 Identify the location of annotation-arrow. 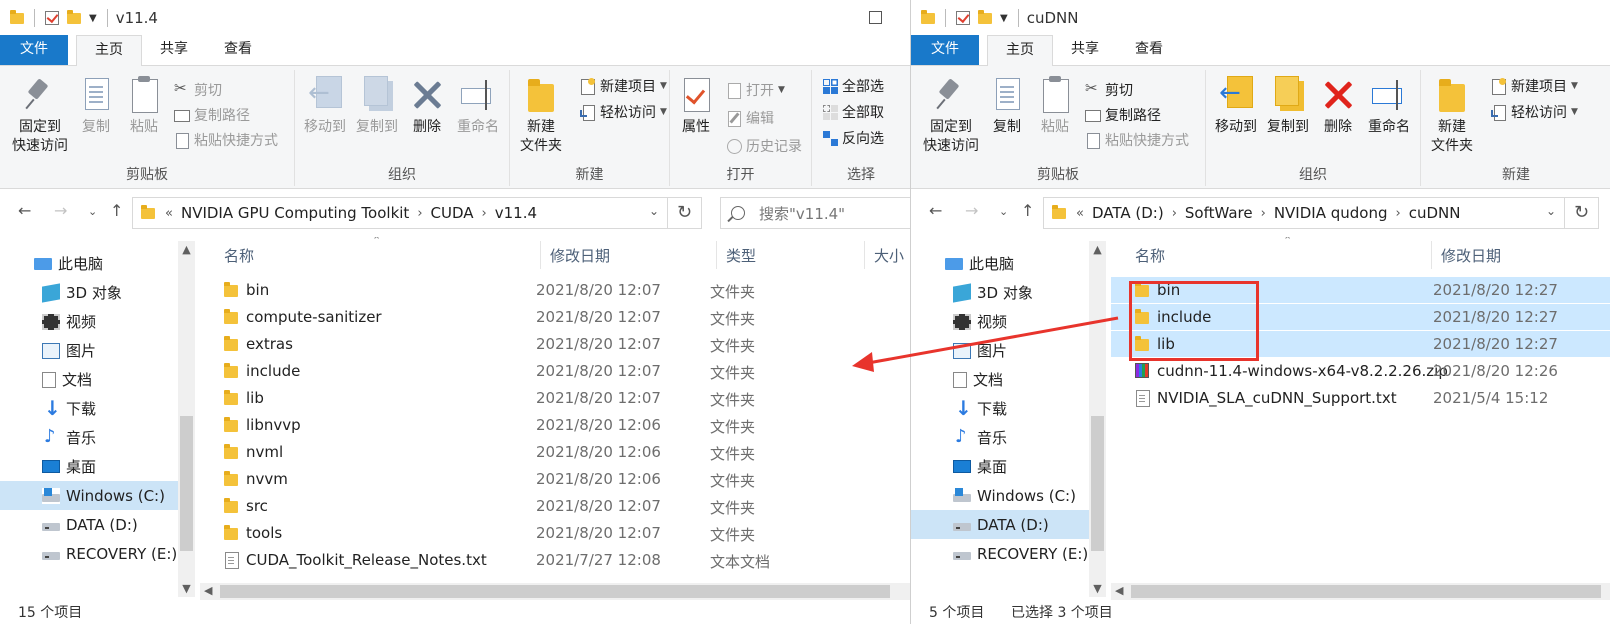
(985, 344).